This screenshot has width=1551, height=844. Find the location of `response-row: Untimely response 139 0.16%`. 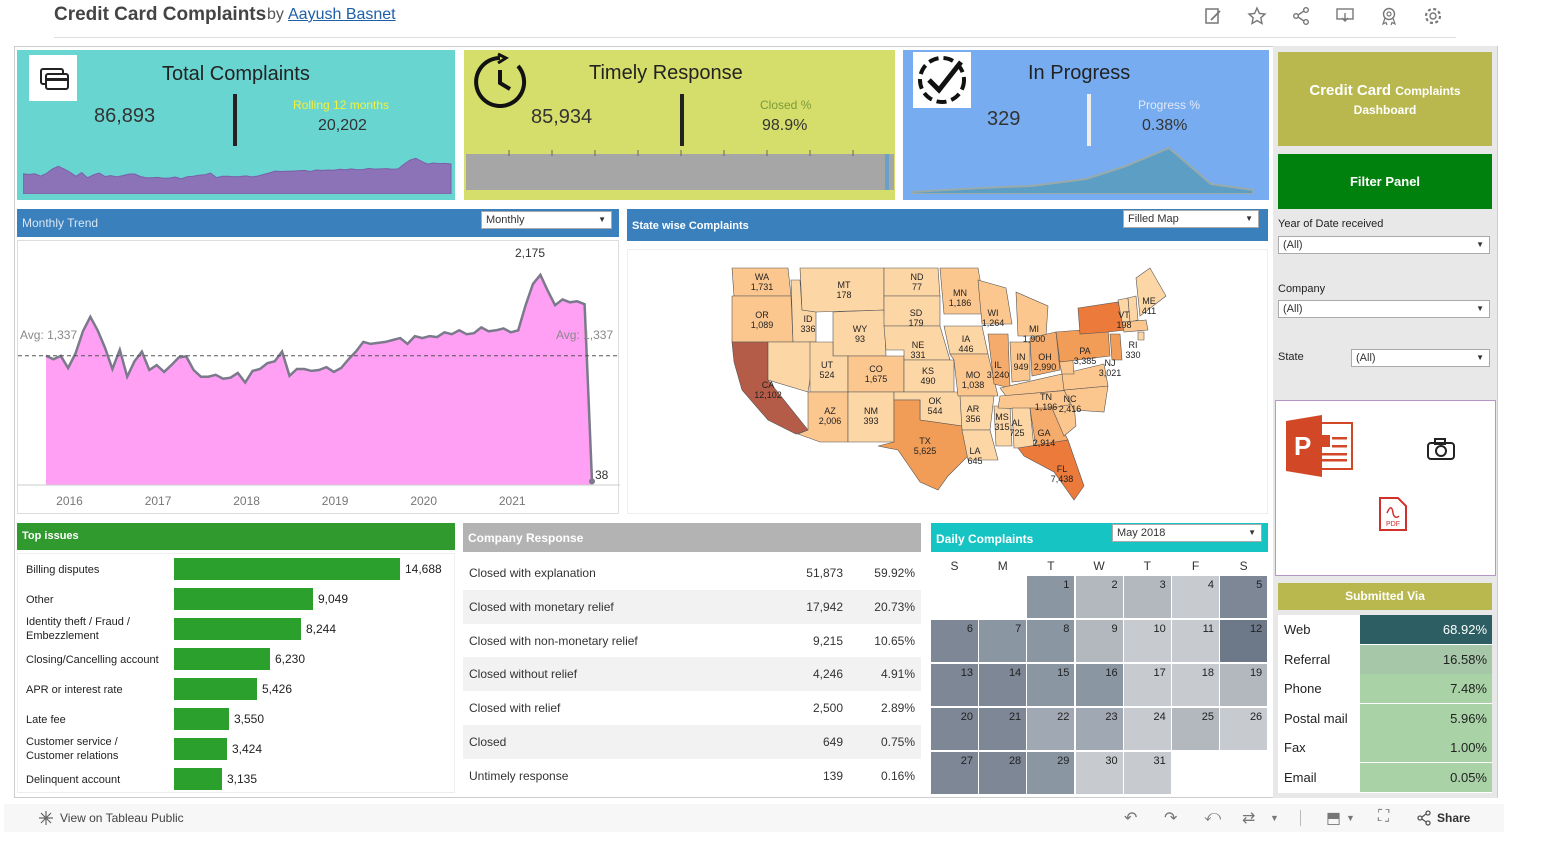

response-row: Untimely response 139 0.16% is located at coordinates (692, 776).